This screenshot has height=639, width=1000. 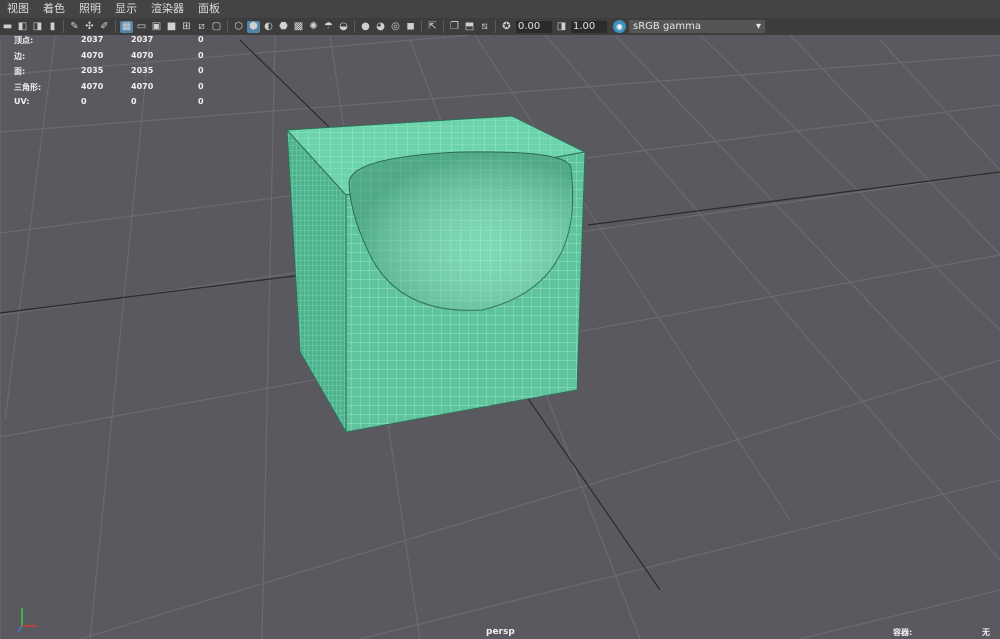 What do you see at coordinates (90, 9) in the screenshot?
I see `menu-lighting: 照明` at bounding box center [90, 9].